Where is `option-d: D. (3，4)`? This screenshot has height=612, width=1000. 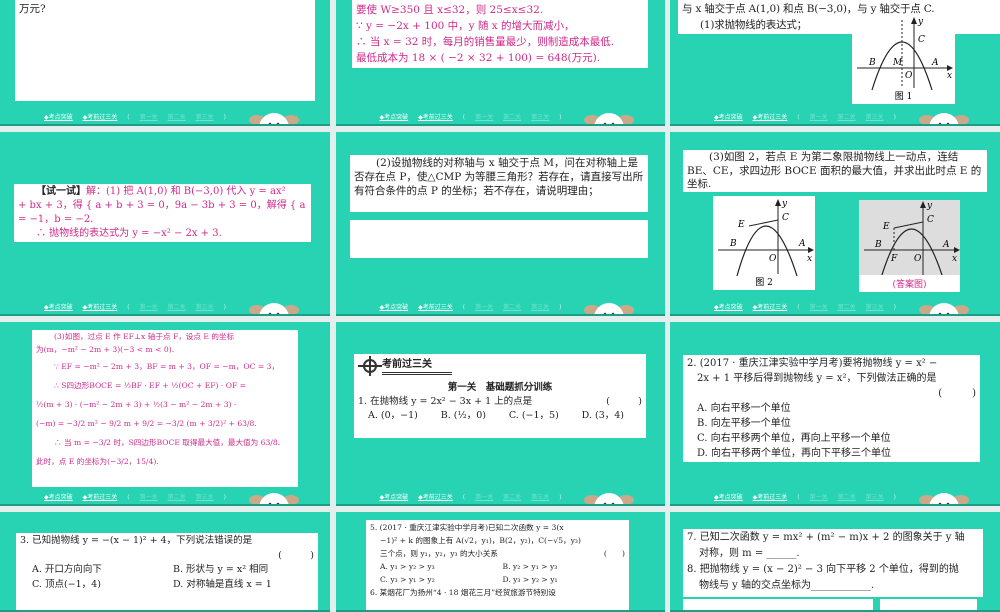
option-d: D. (3，4) is located at coordinates (603, 416).